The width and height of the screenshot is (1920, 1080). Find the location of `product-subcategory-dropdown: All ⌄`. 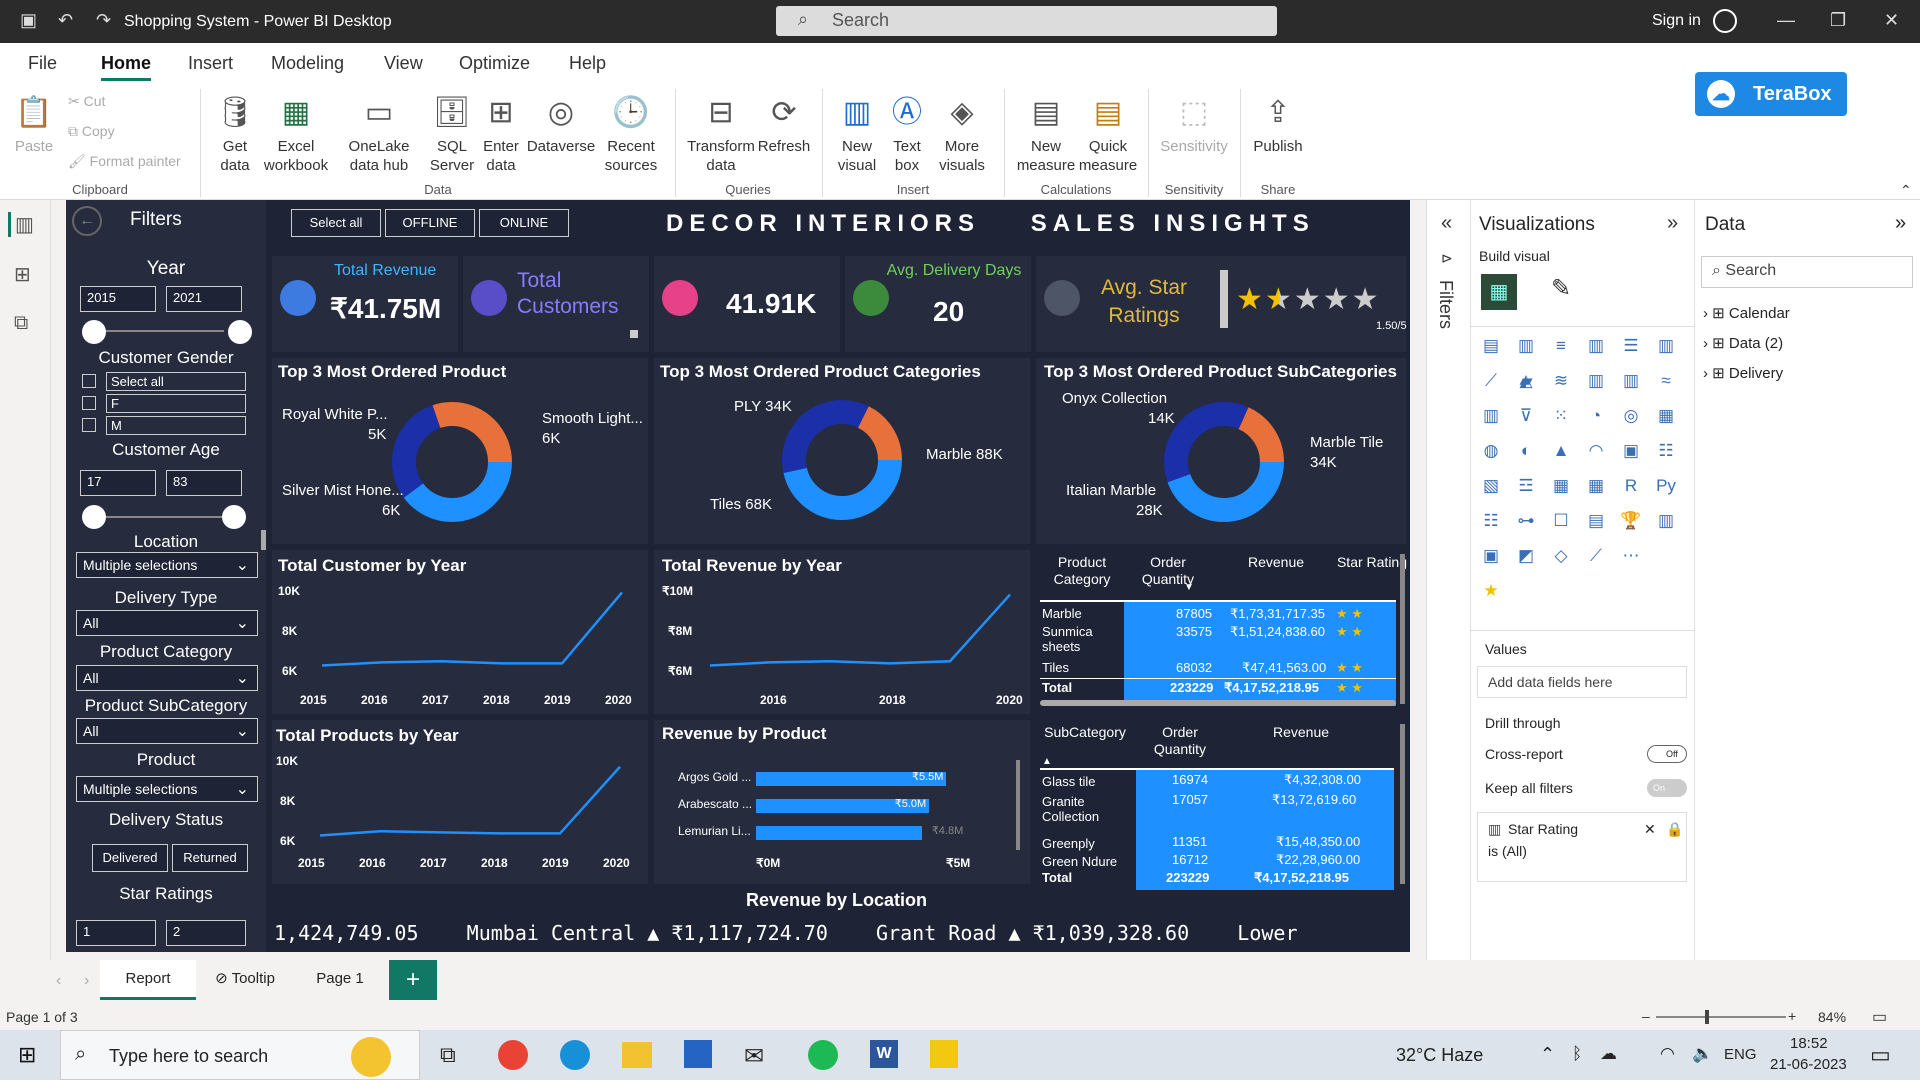

product-subcategory-dropdown: All ⌄ is located at coordinates (167, 731).